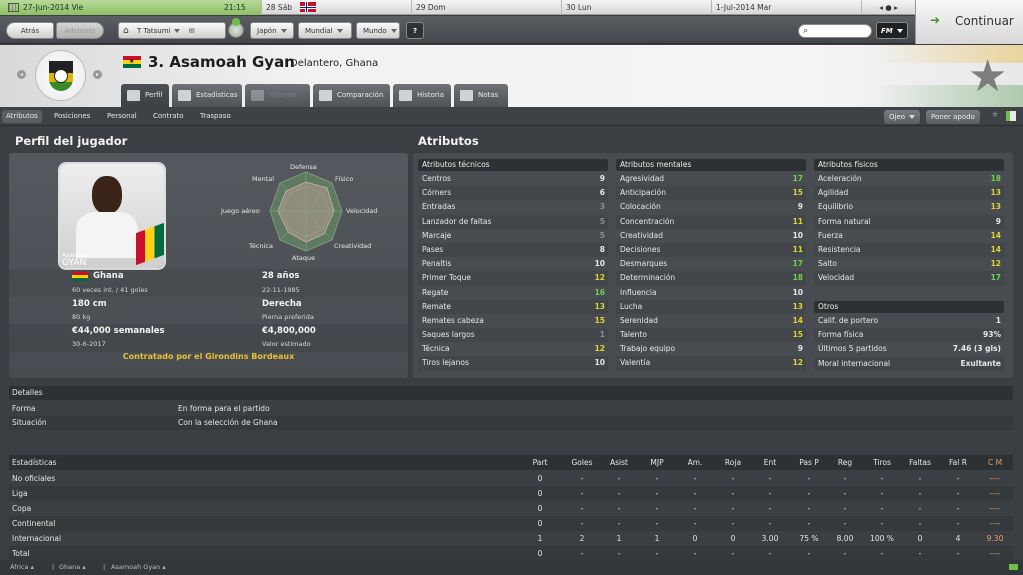  Describe the element at coordinates (511, 508) in the screenshot. I see `stats-row: Copa 0- - - - - - - - - - - ----` at that location.